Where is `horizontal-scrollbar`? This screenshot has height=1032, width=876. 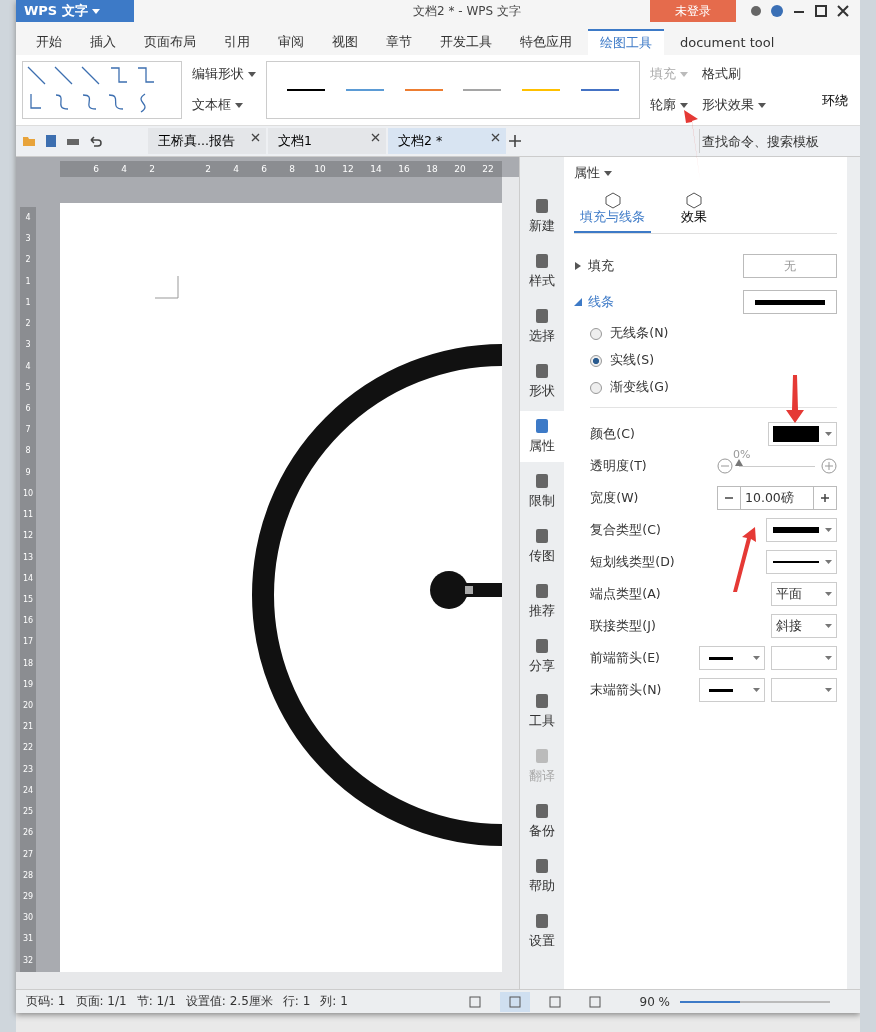
horizontal-scrollbar is located at coordinates (268, 980).